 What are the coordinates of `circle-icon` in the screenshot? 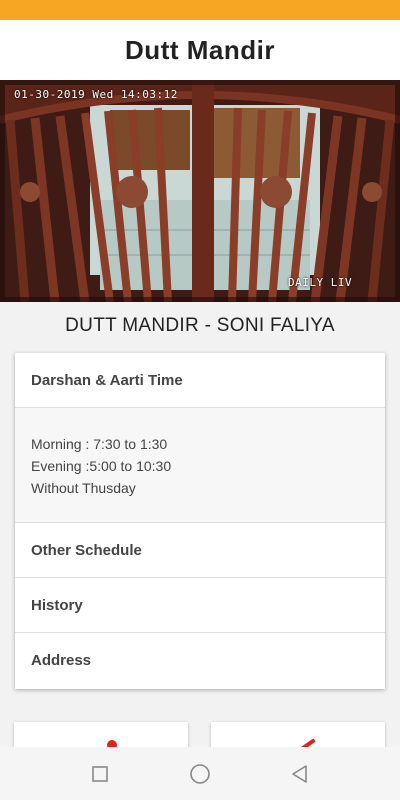 It's located at (200, 773).